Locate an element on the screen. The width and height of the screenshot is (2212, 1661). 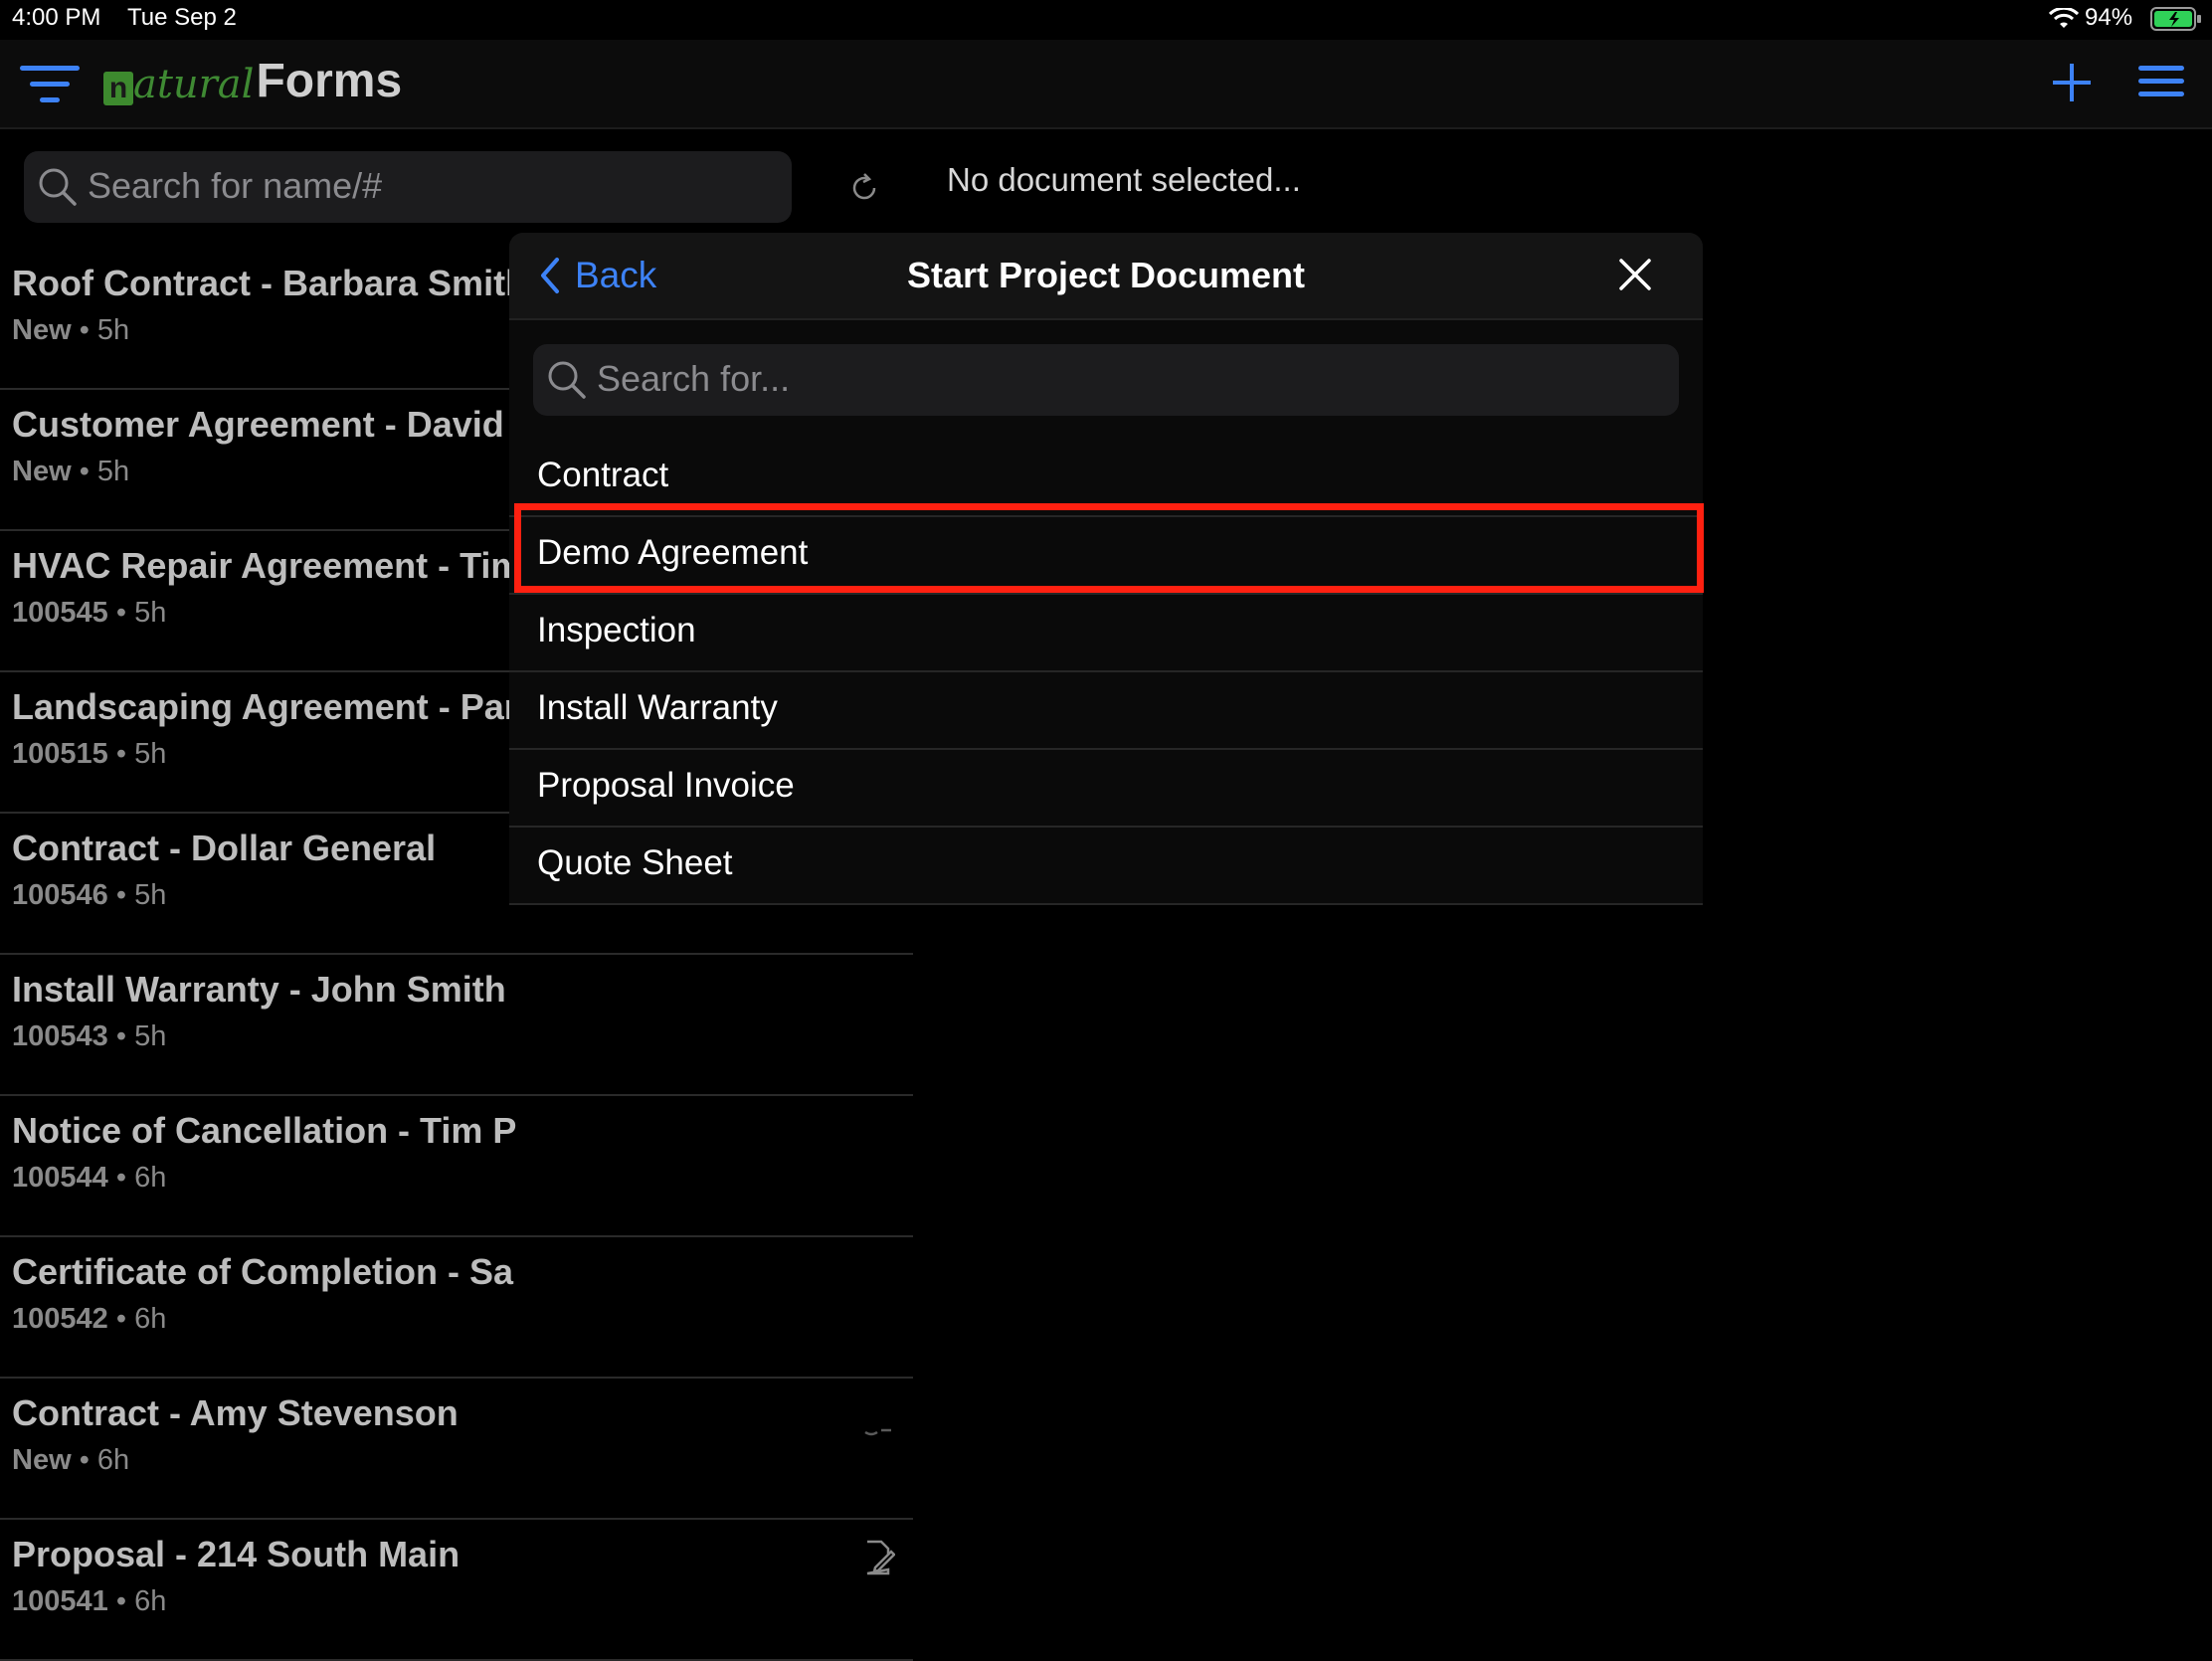
search-placeholder: Search for name/# is located at coordinates (235, 185).